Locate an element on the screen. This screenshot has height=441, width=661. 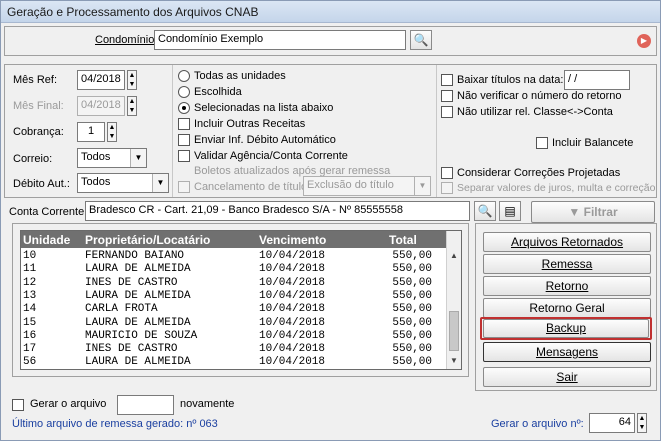
report-button: ▤ is located at coordinates (510, 211).